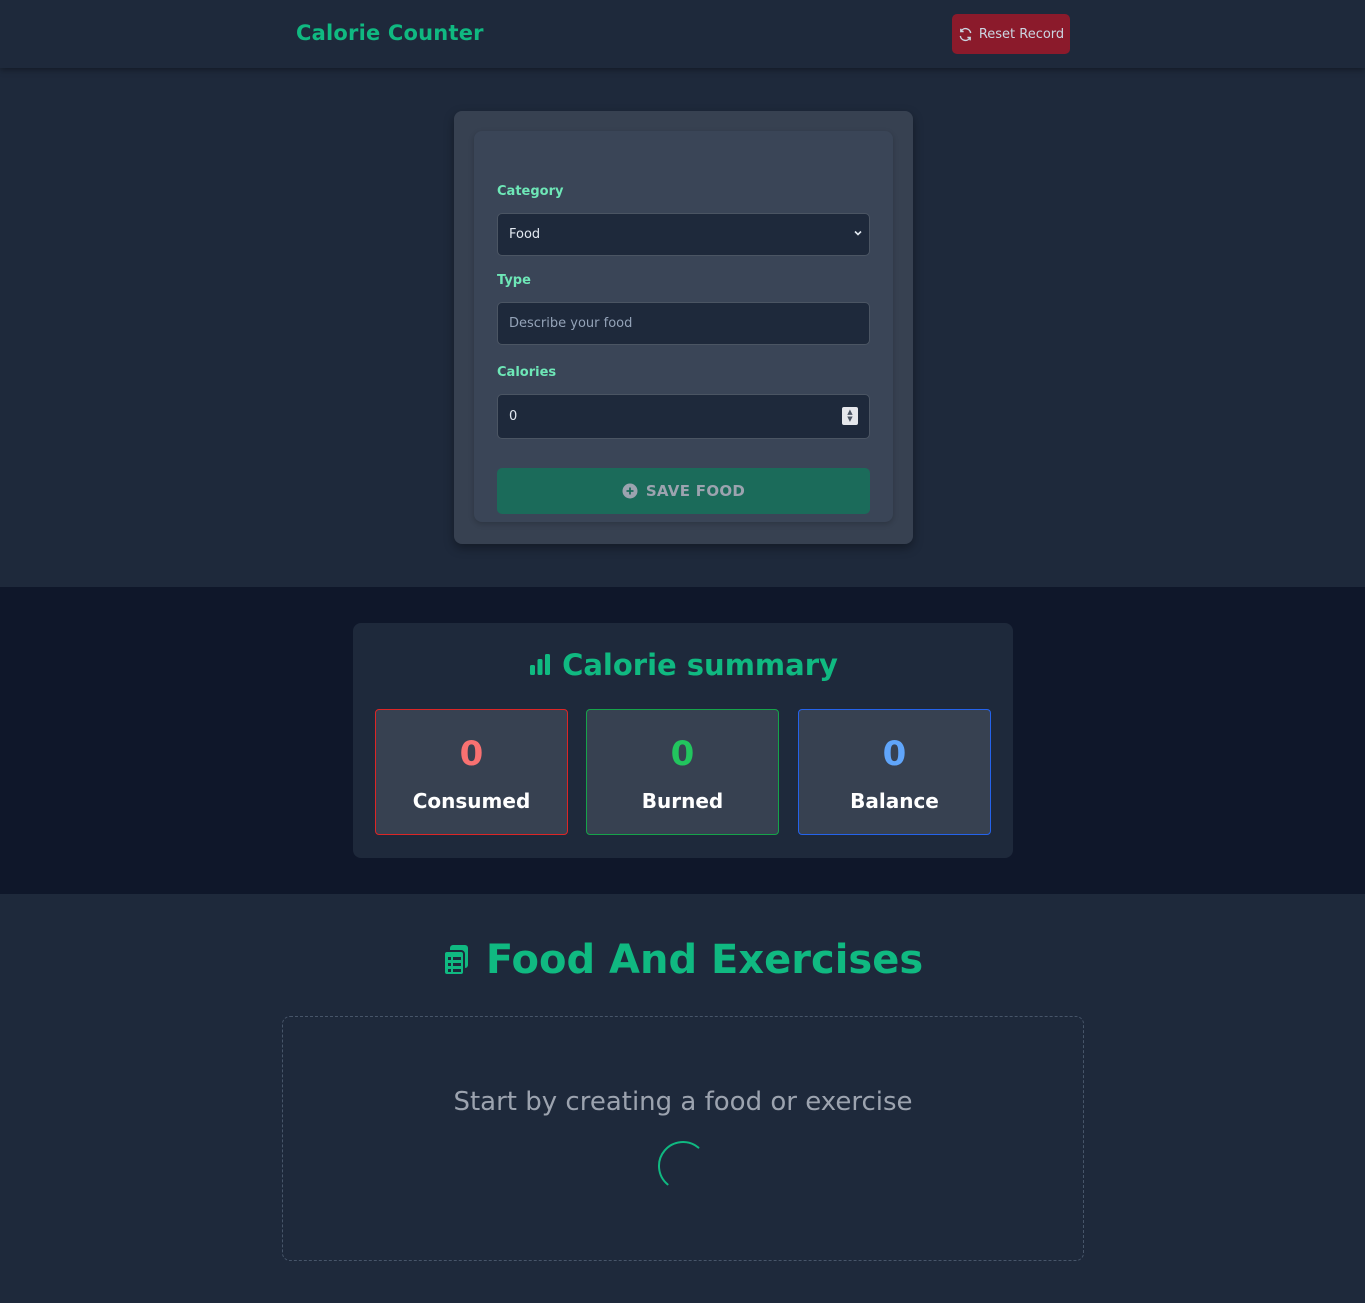 This screenshot has width=1365, height=1303. What do you see at coordinates (695, 491) in the screenshot?
I see `save-food-label: SAVE FOOD` at bounding box center [695, 491].